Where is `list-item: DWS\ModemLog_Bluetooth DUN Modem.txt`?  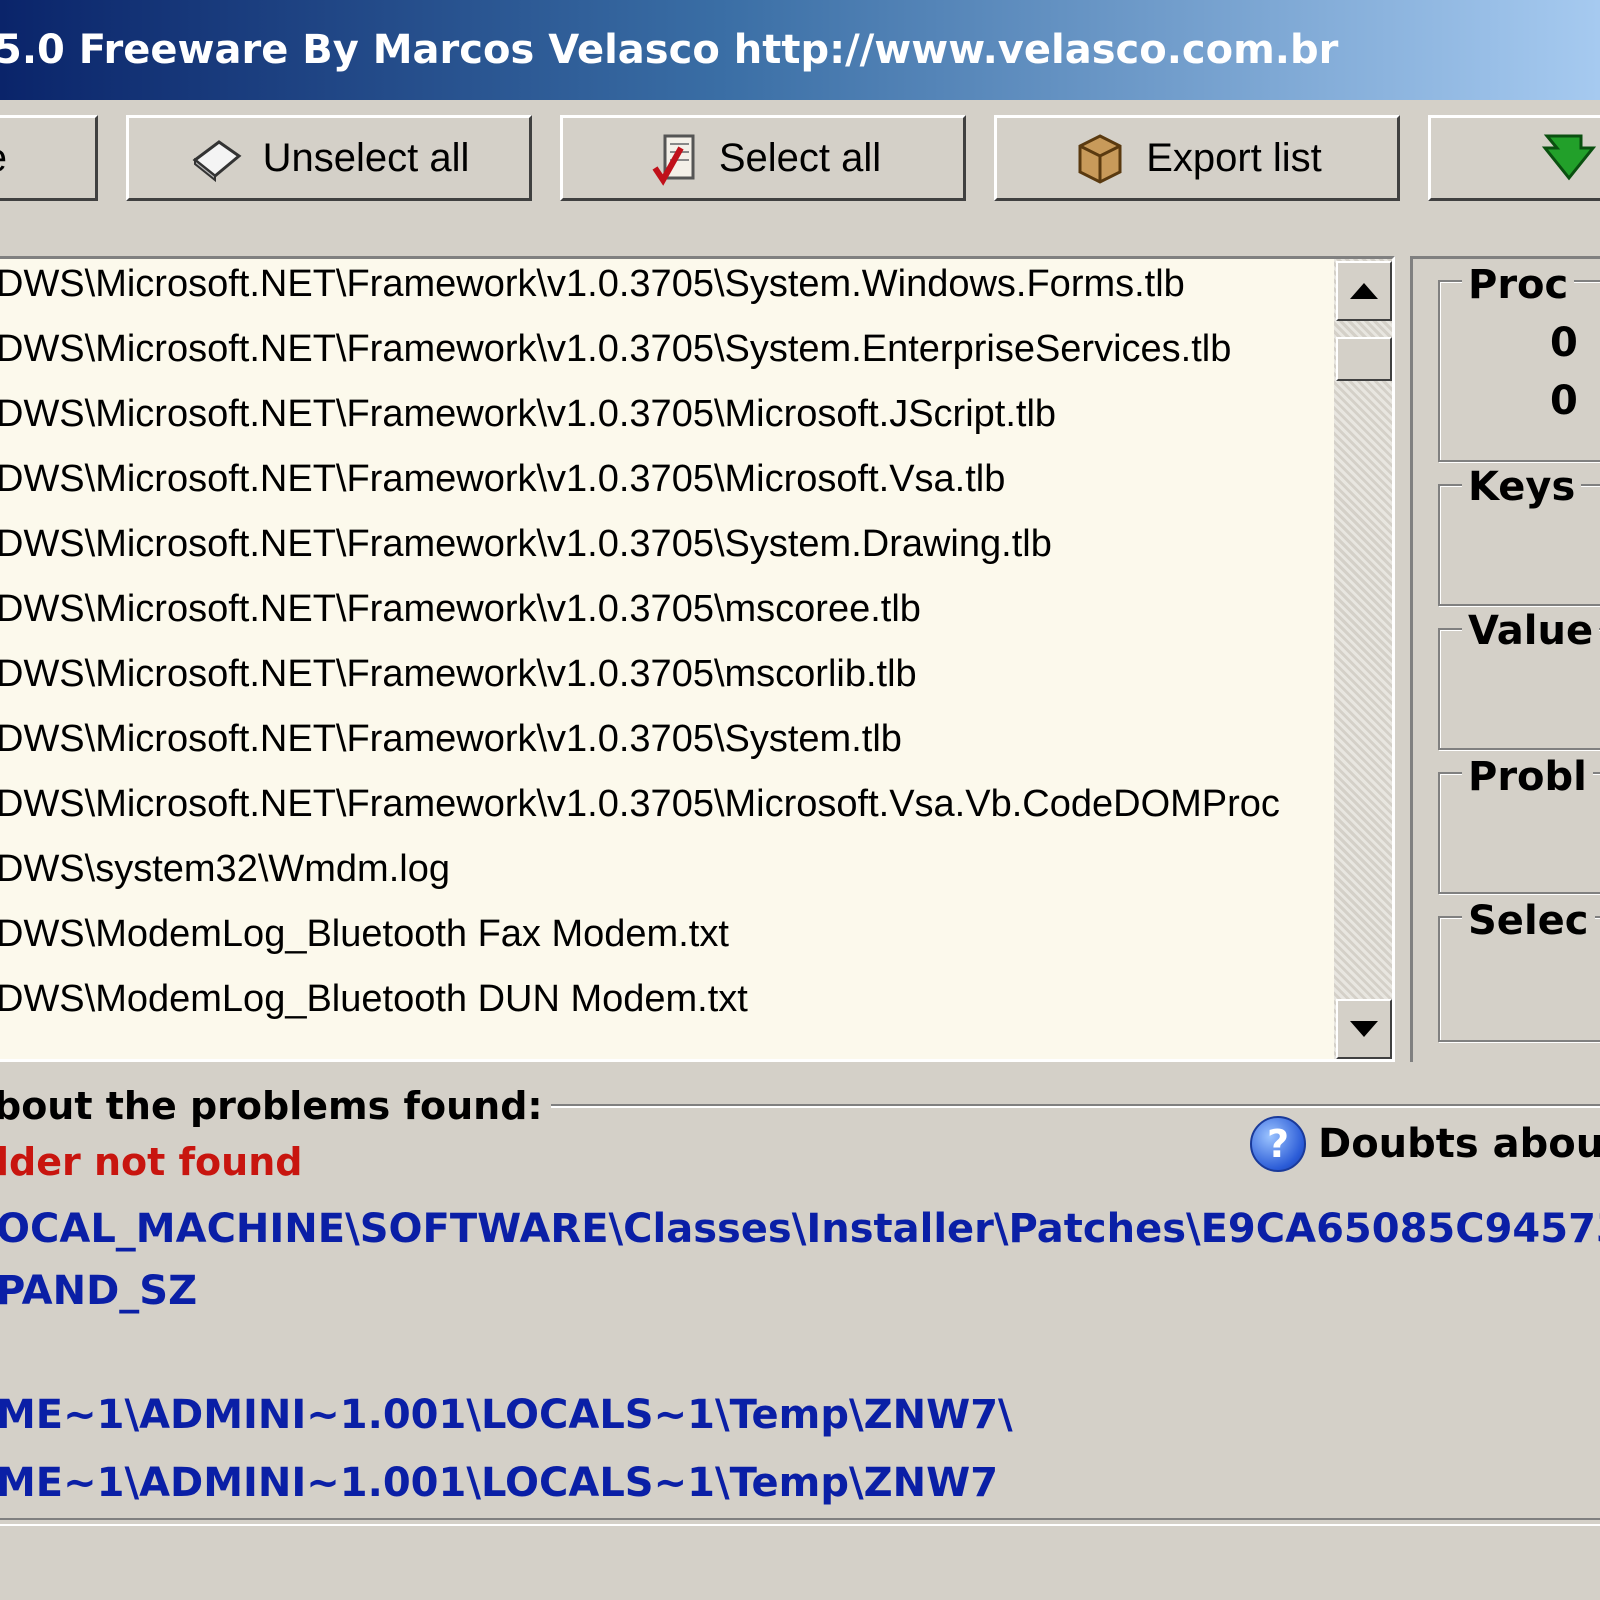 list-item: DWS\ModemLog_Bluetooth DUN Modem.txt is located at coordinates (665, 1008).